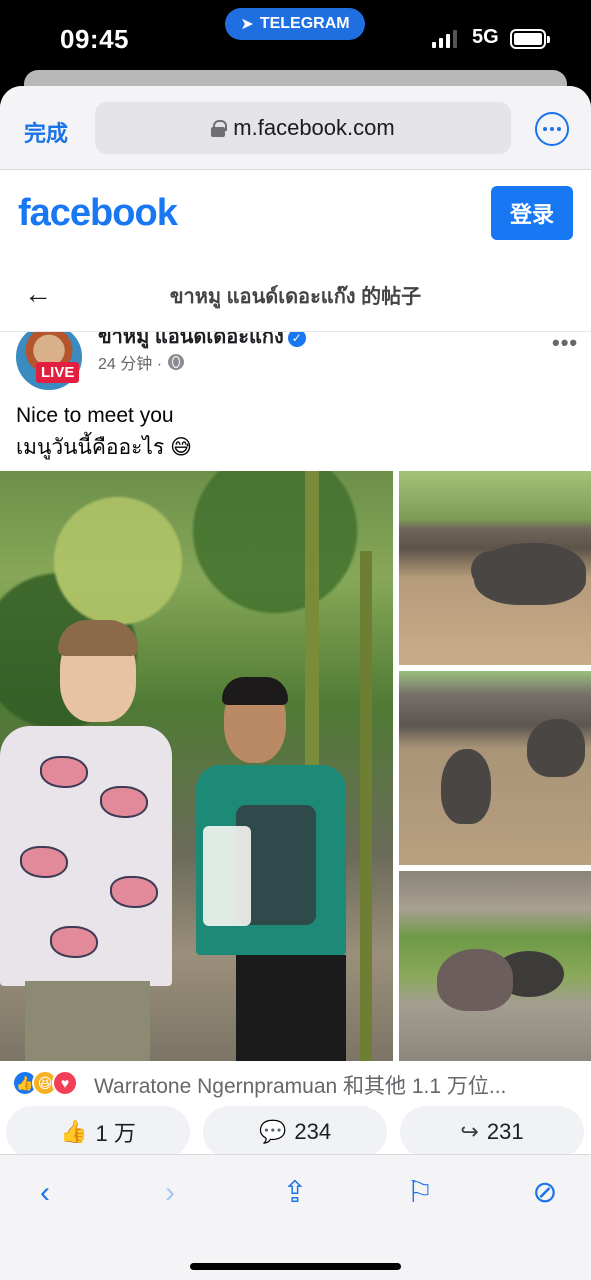 Image resolution: width=591 pixels, height=1280 pixels. I want to click on page-title: ขาหมู แอนด์เดอะแก๊ง 的帖子, so click(295, 297).